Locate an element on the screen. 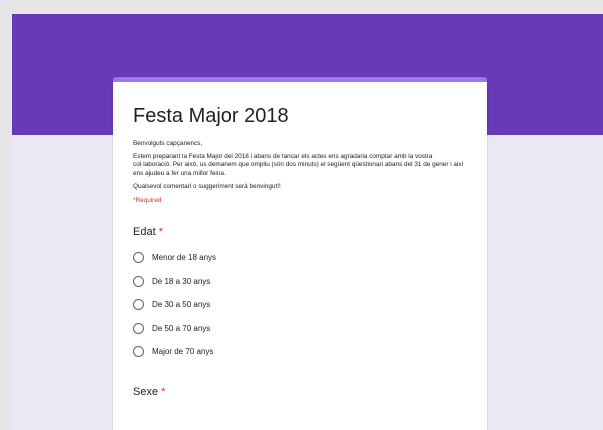 The height and width of the screenshot is (430, 603). question-title-text: Edat is located at coordinates (144, 232).